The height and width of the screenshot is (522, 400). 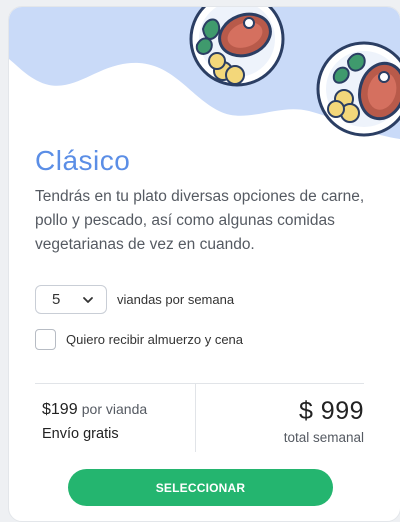 What do you see at coordinates (114, 409) in the screenshot?
I see `unit-price-label: por vianda` at bounding box center [114, 409].